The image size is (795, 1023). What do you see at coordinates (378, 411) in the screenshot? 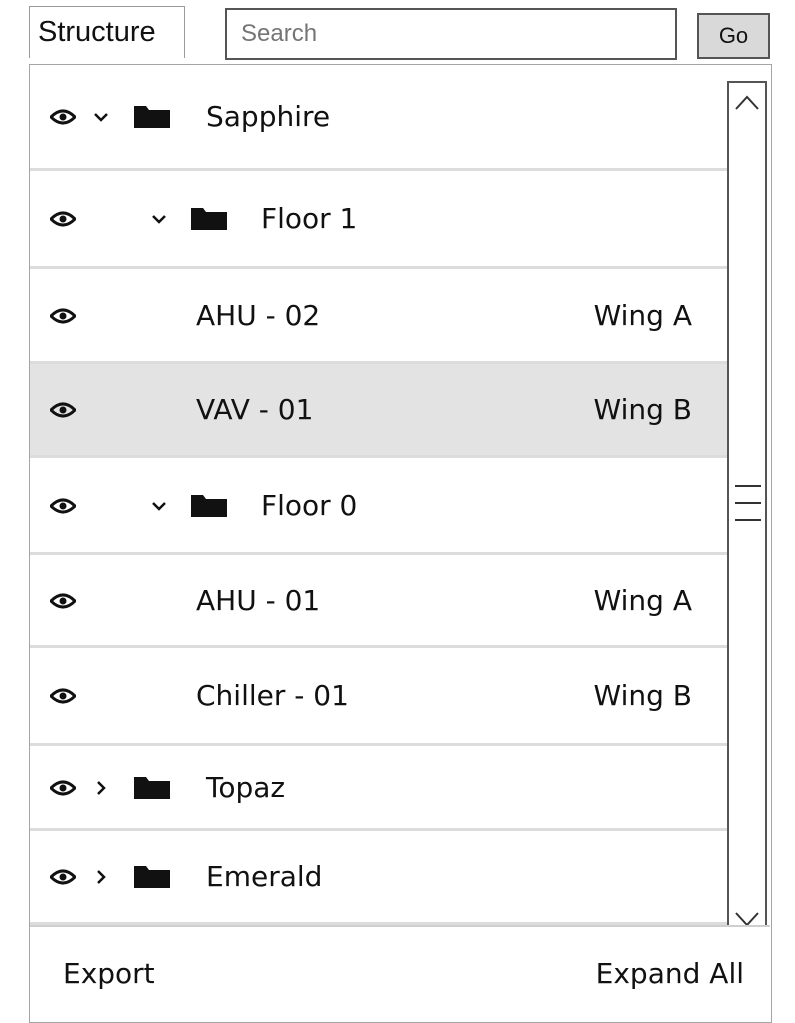
I see `tree-item-row: VAV - 01 Wing B` at bounding box center [378, 411].